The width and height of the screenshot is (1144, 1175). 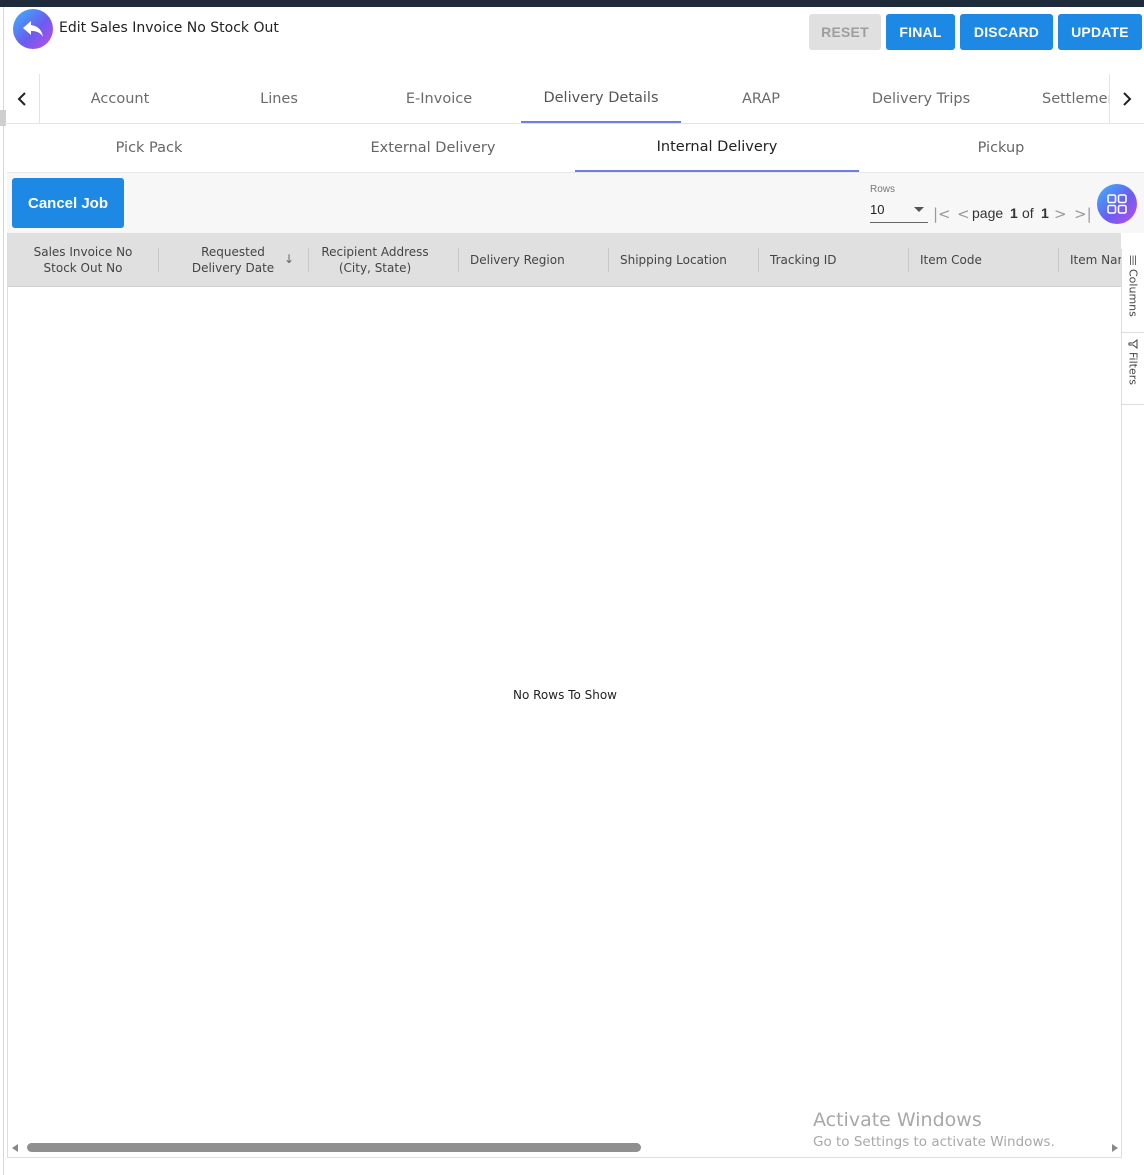 I want to click on back-arrow-icon, so click(x=33, y=29).